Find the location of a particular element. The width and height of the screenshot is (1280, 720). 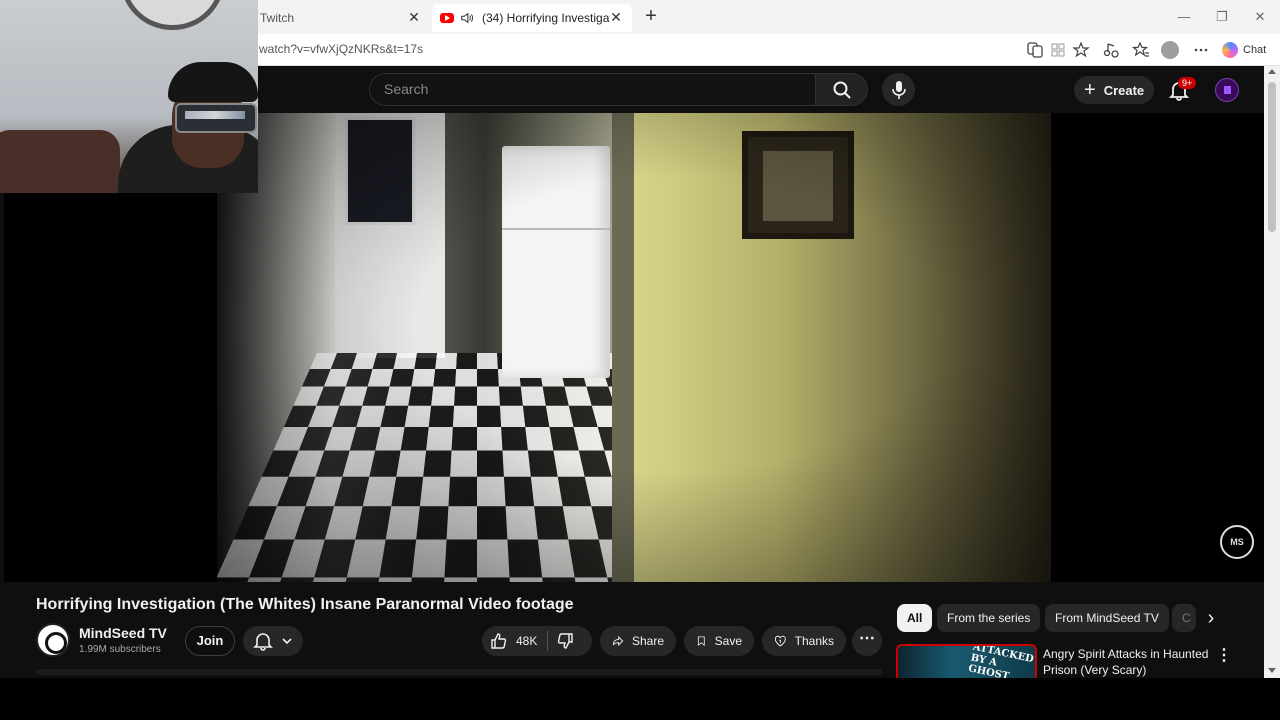

webcam-cap is located at coordinates (213, 82).